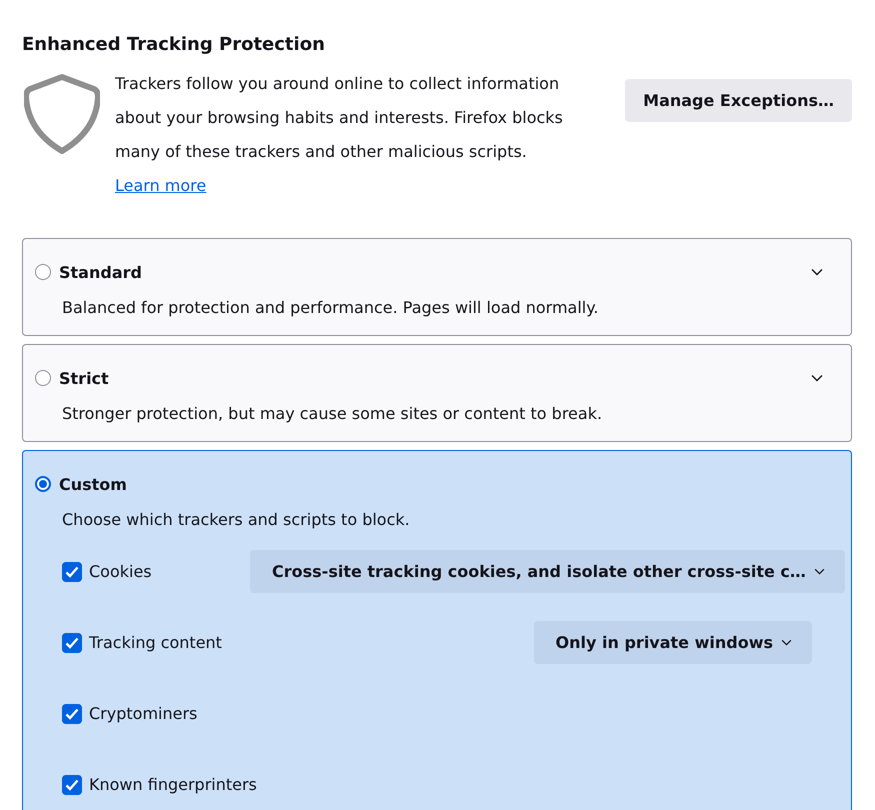  What do you see at coordinates (339, 118) in the screenshot?
I see `description-text: Trackers follow you around online to collect information about your browsing habits and interests. Firefox blocks many of these trackers and other malicious scripts.` at bounding box center [339, 118].